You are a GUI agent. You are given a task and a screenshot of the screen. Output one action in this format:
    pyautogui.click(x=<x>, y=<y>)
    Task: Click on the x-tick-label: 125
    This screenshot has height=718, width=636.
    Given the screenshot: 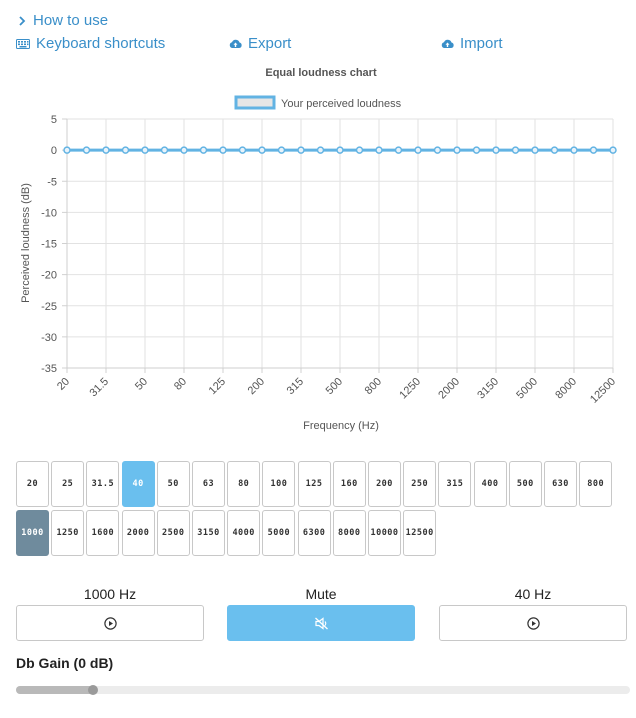 What is the action you would take?
    pyautogui.click(x=217, y=386)
    